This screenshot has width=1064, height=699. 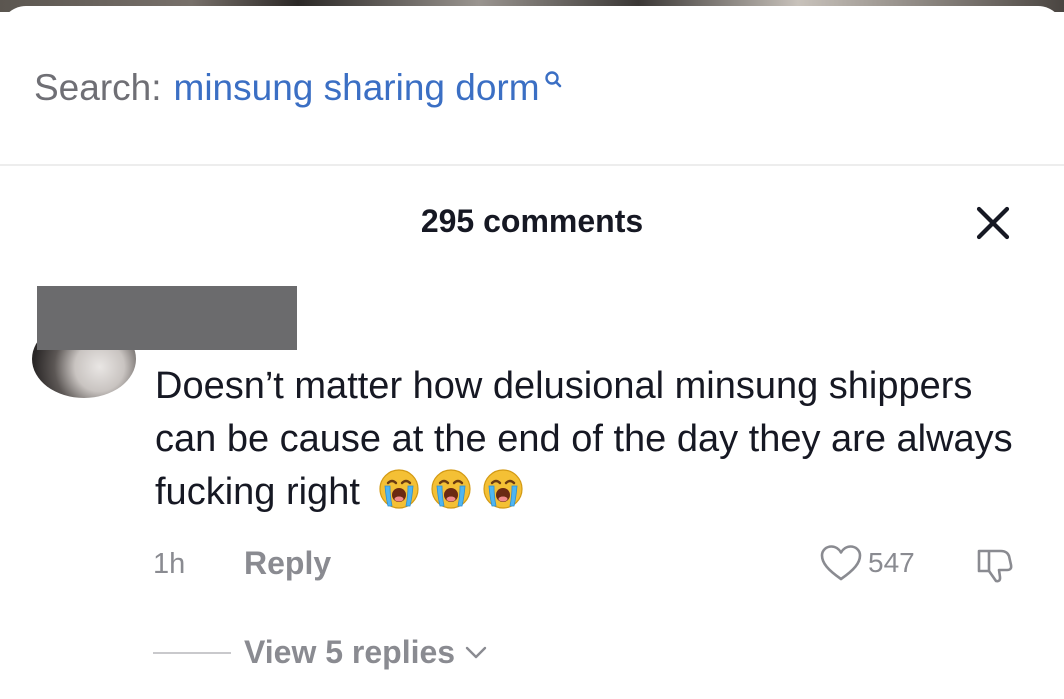 I want to click on emoji-group, so click(x=451, y=489).